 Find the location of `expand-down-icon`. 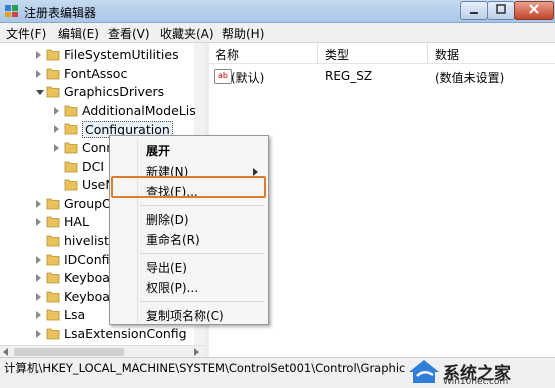

expand-down-icon is located at coordinates (40, 93).